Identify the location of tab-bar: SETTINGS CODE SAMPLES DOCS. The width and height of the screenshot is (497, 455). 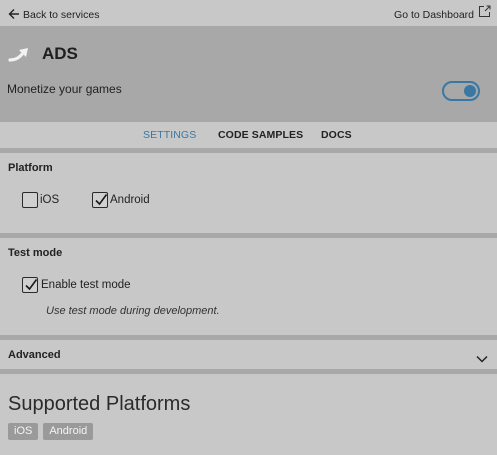
(248, 135).